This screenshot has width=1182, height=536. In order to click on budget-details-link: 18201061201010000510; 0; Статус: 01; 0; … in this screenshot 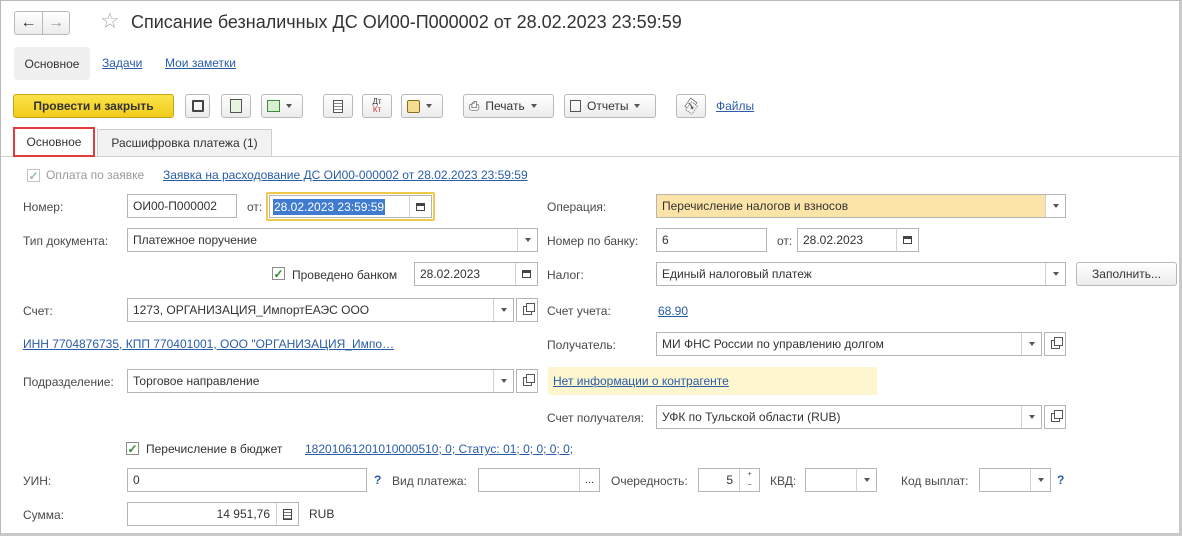, I will do `click(439, 449)`.